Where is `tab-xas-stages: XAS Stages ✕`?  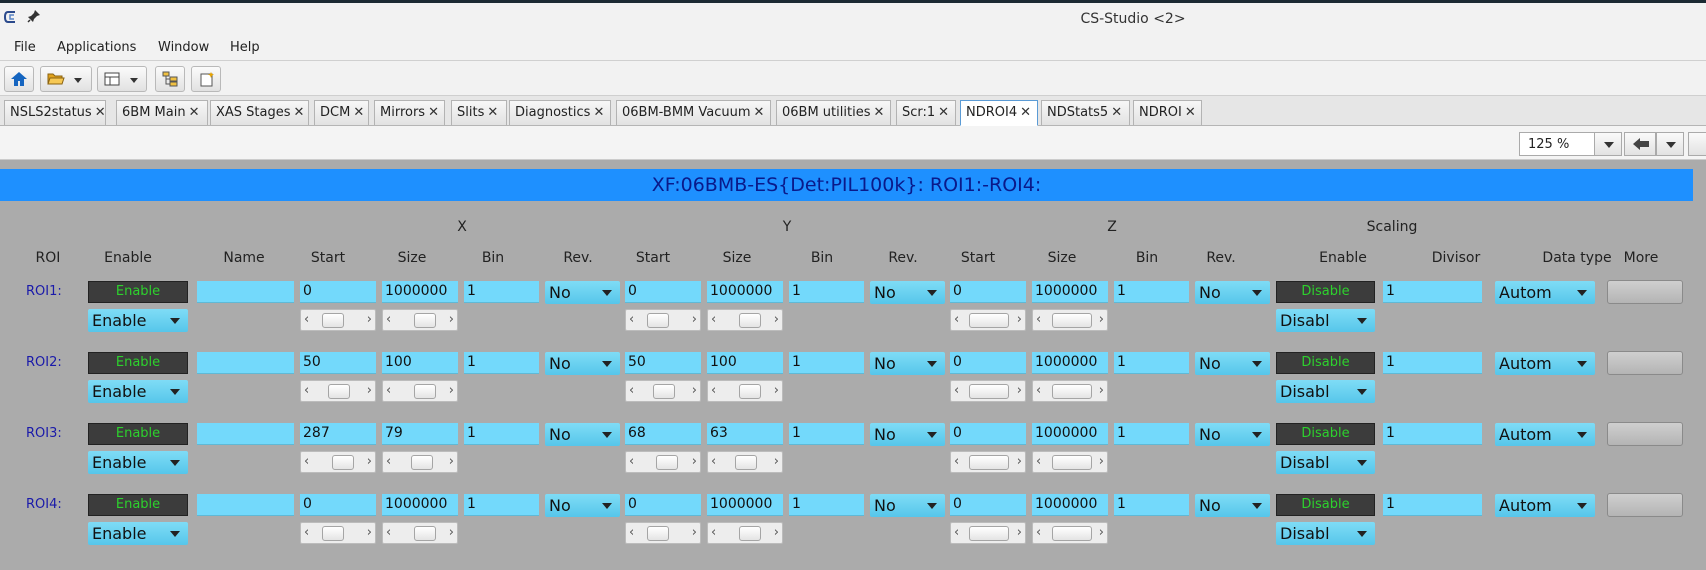 tab-xas-stages: XAS Stages ✕ is located at coordinates (259, 112).